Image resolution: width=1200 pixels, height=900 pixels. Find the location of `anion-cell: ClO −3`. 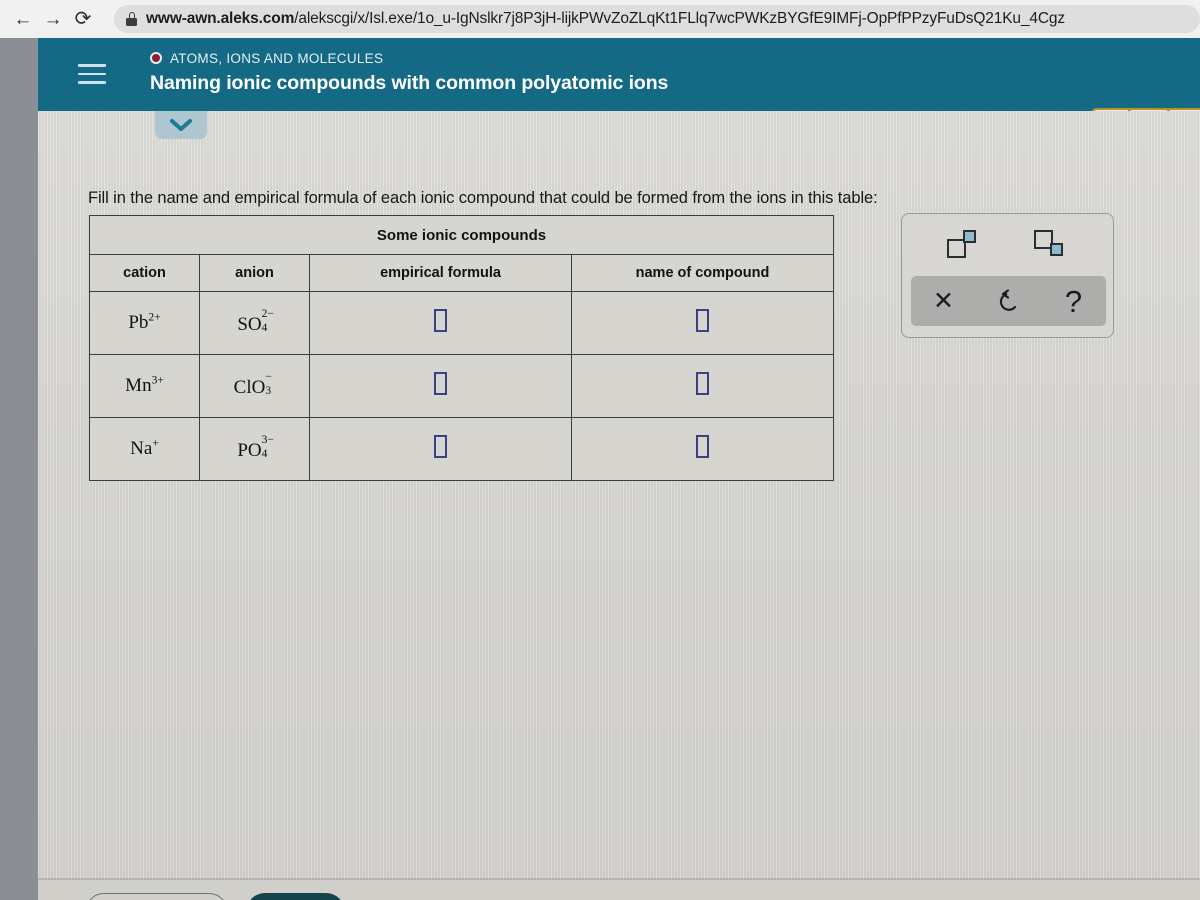

anion-cell: ClO −3 is located at coordinates (254, 386).